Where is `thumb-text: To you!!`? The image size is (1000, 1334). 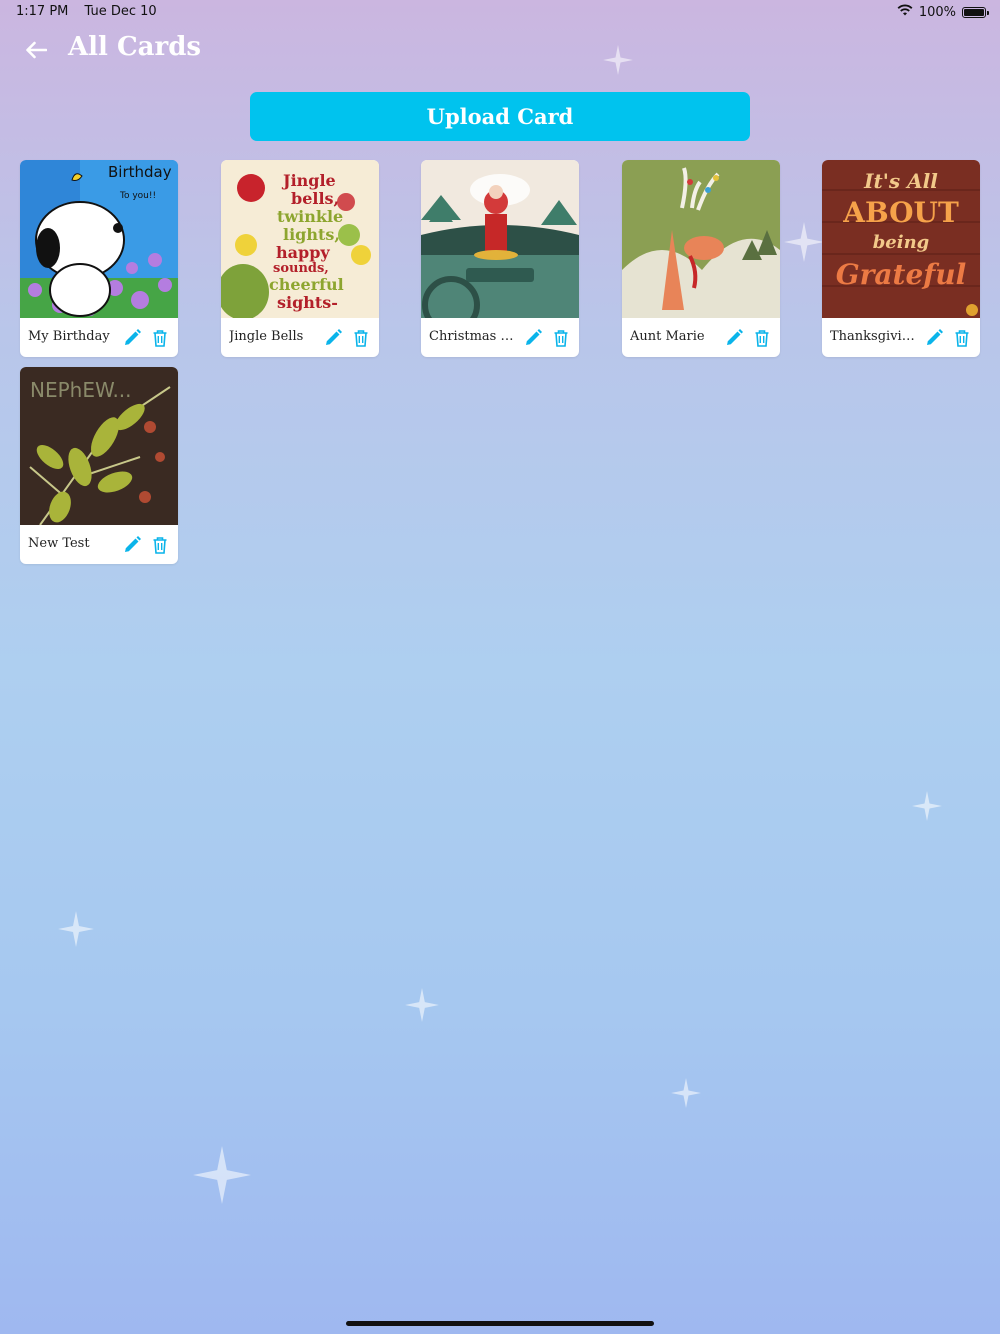 thumb-text: To you!! is located at coordinates (137, 196).